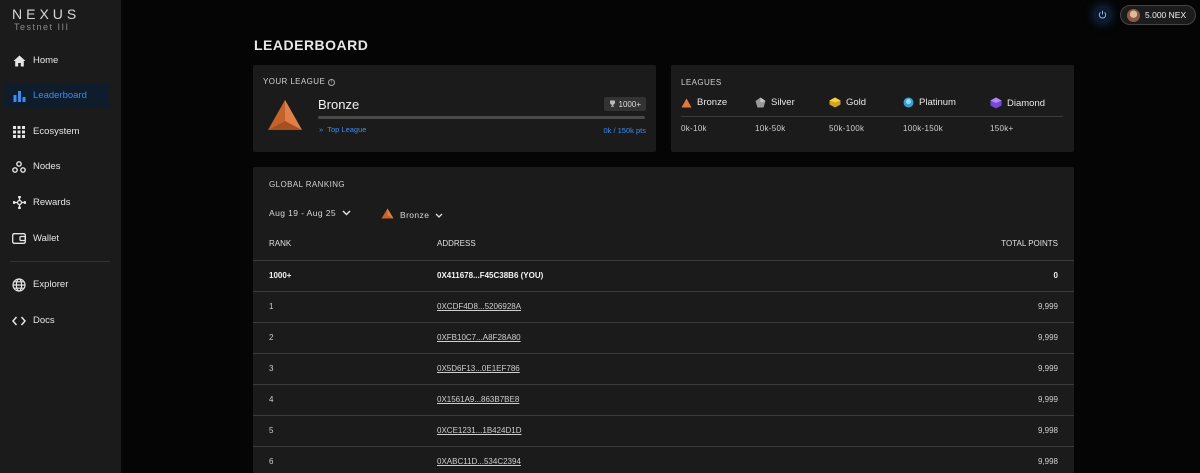 The image size is (1200, 473). I want to click on brand-logo: NEXUS, so click(46, 14).